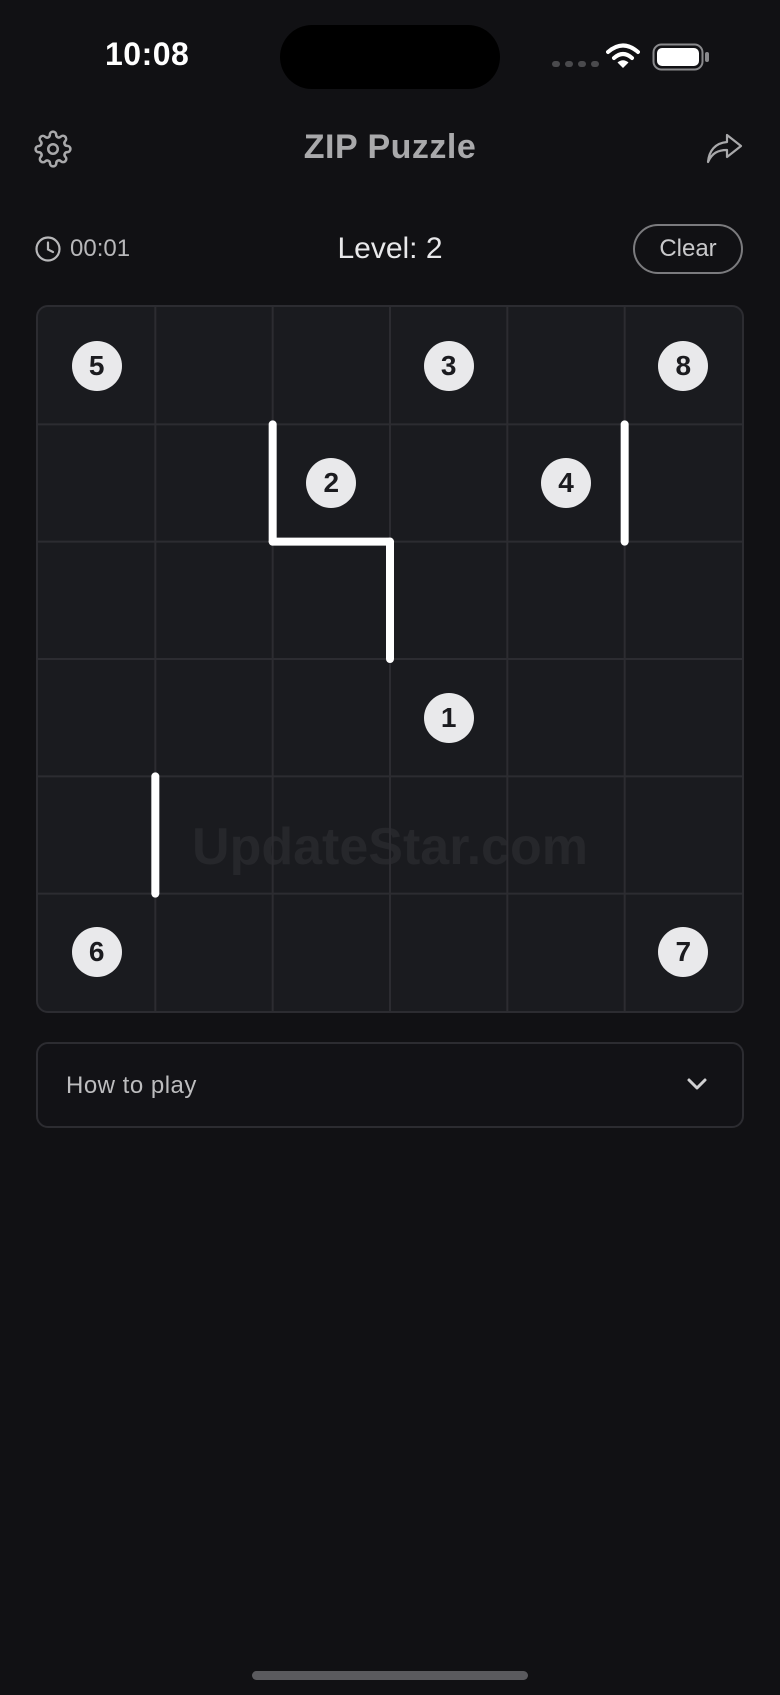 The width and height of the screenshot is (780, 1695). I want to click on chevron-down-icon, so click(697, 1084).